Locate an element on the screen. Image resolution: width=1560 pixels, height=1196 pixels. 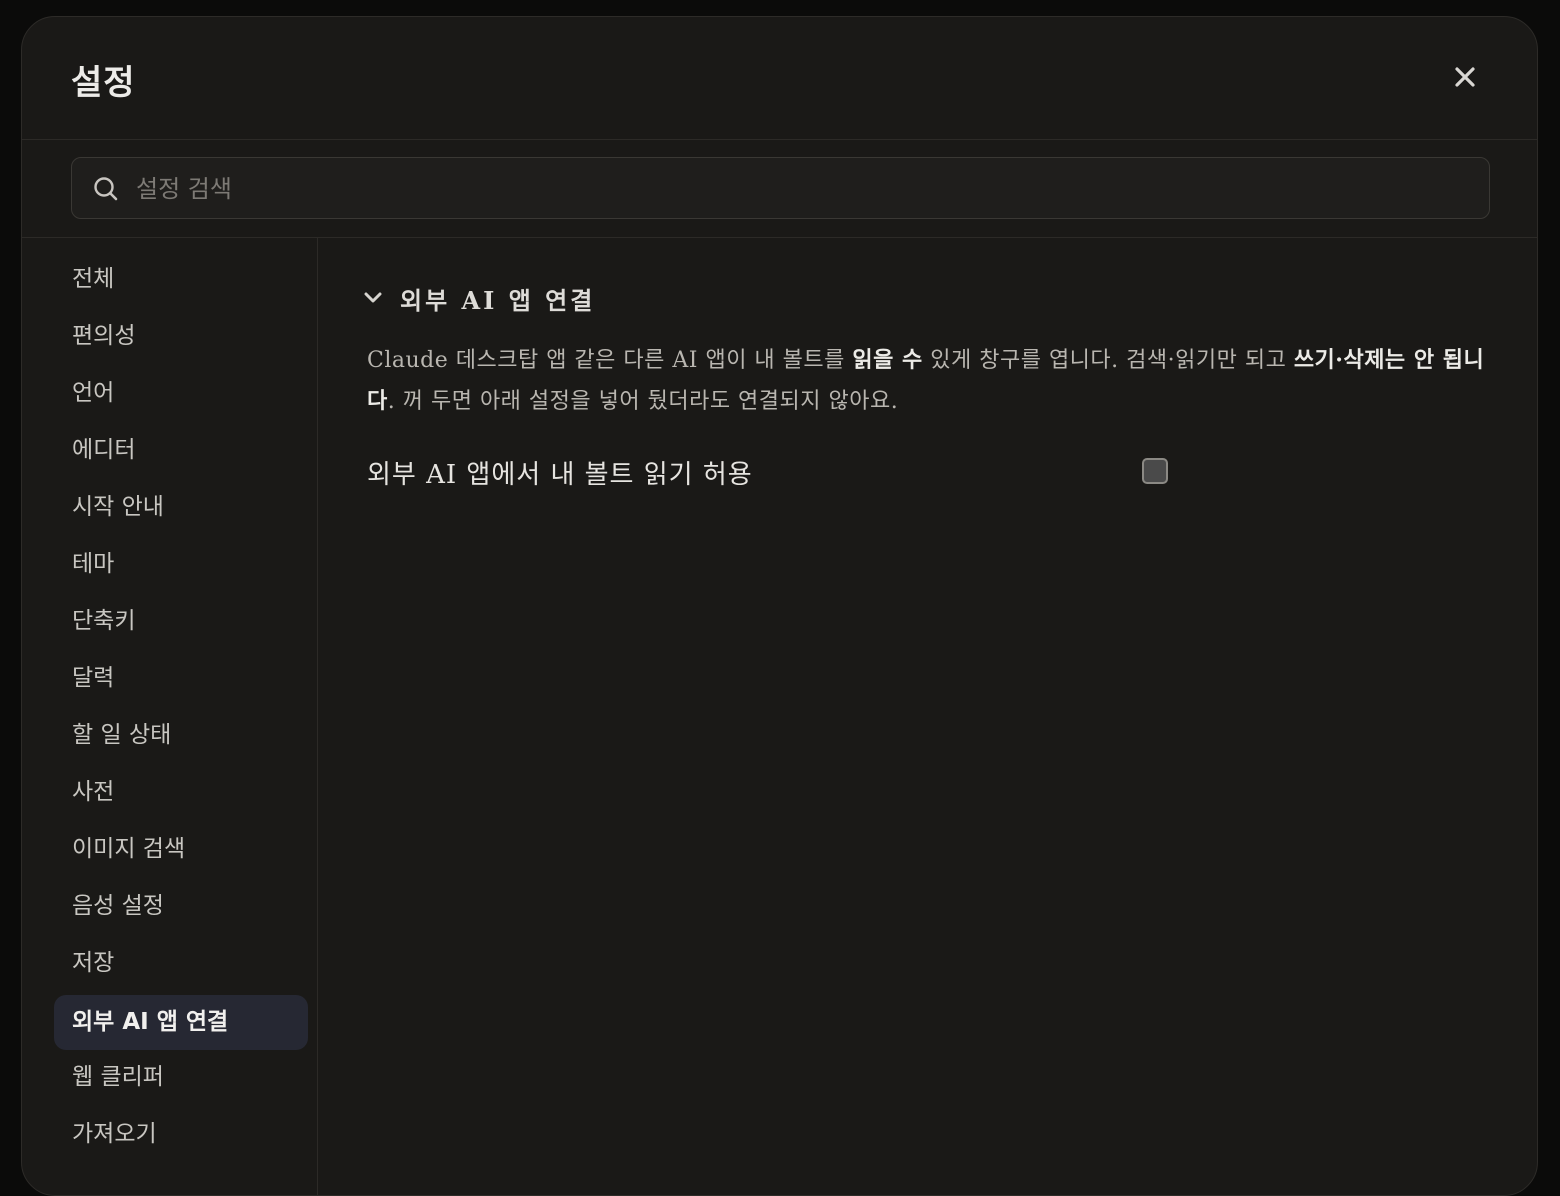
allow-read-checkbox is located at coordinates (1155, 471).